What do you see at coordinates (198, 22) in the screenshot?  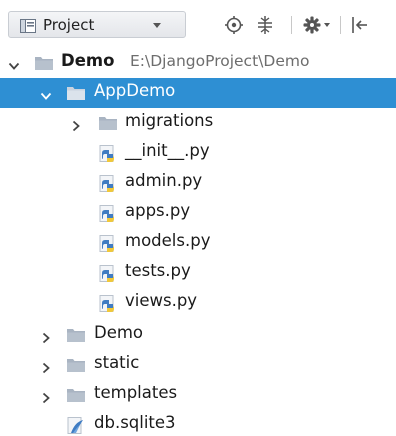 I see `project-toolbar: Project` at bounding box center [198, 22].